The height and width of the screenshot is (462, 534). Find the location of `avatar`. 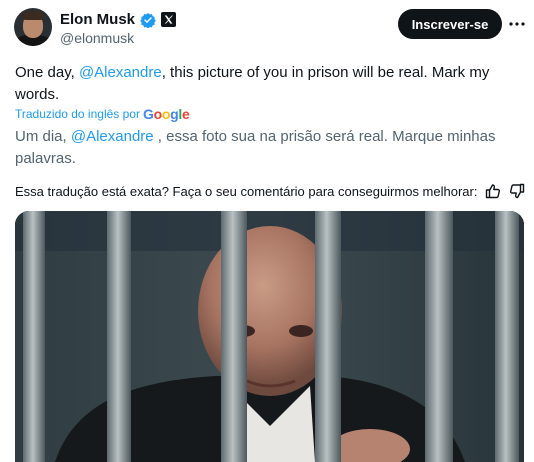

avatar is located at coordinates (33, 27).